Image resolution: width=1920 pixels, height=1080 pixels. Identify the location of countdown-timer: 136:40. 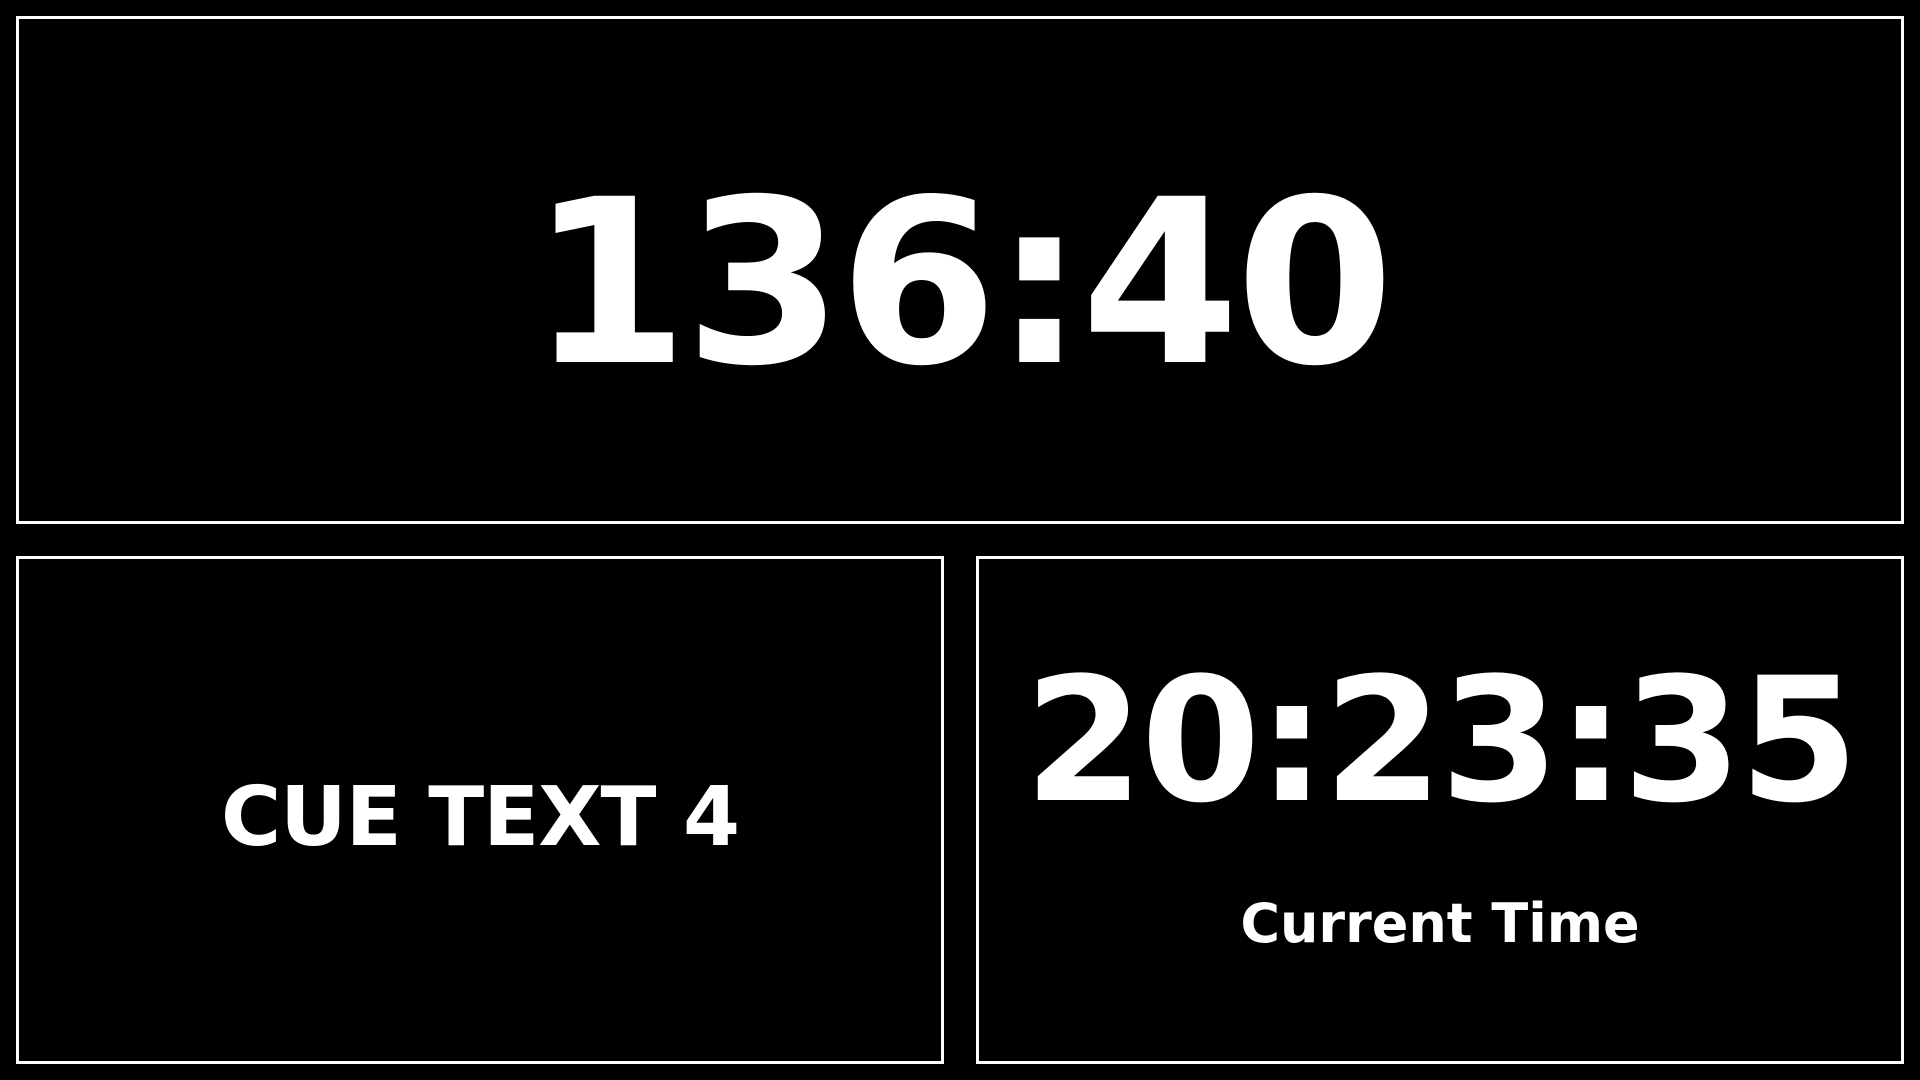
(961, 283).